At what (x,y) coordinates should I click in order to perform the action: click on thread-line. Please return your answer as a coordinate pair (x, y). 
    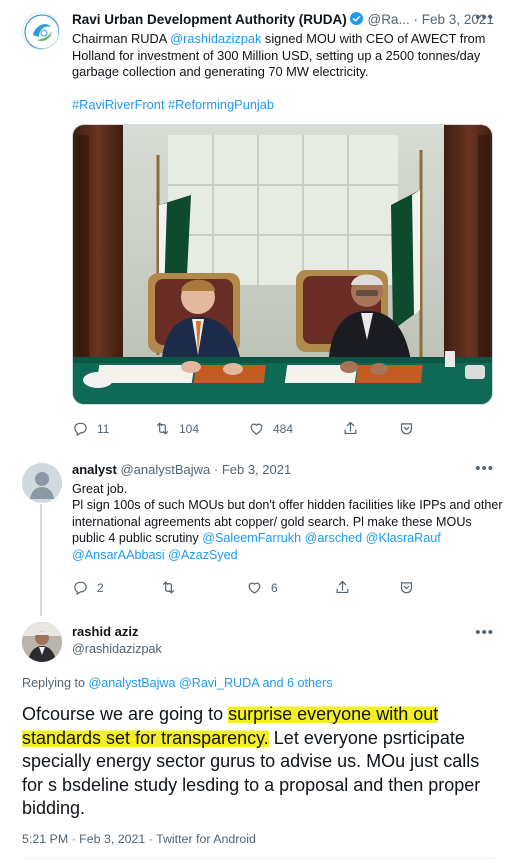
    Looking at the image, I should click on (41, 560).